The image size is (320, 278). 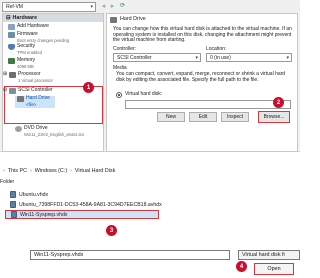 What do you see at coordinates (34, 194) in the screenshot?
I see `file-name: Ubuntu.vhdx` at bounding box center [34, 194].